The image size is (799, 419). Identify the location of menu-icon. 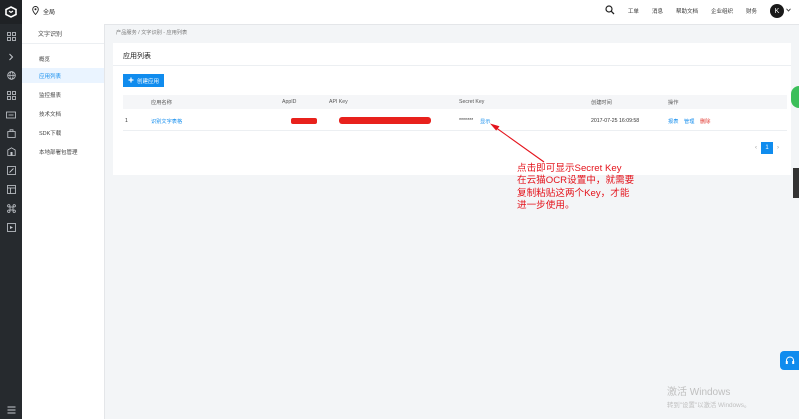
(11, 410).